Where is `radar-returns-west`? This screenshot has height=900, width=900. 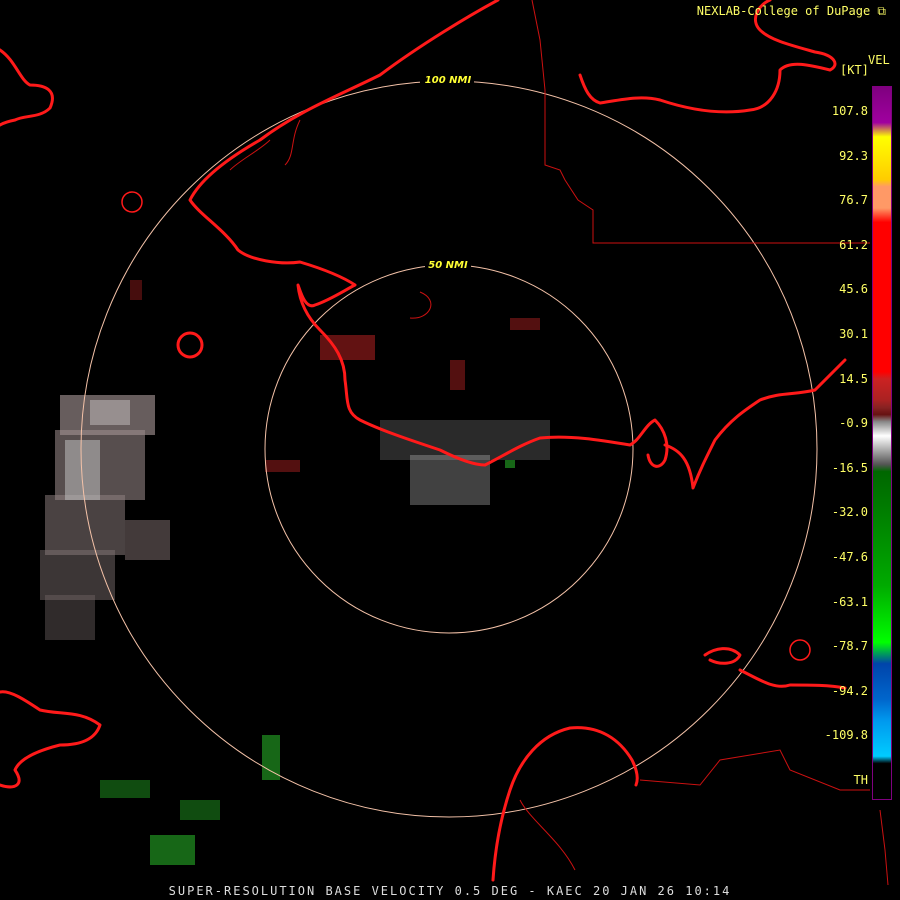 radar-returns-west is located at coordinates (105, 517).